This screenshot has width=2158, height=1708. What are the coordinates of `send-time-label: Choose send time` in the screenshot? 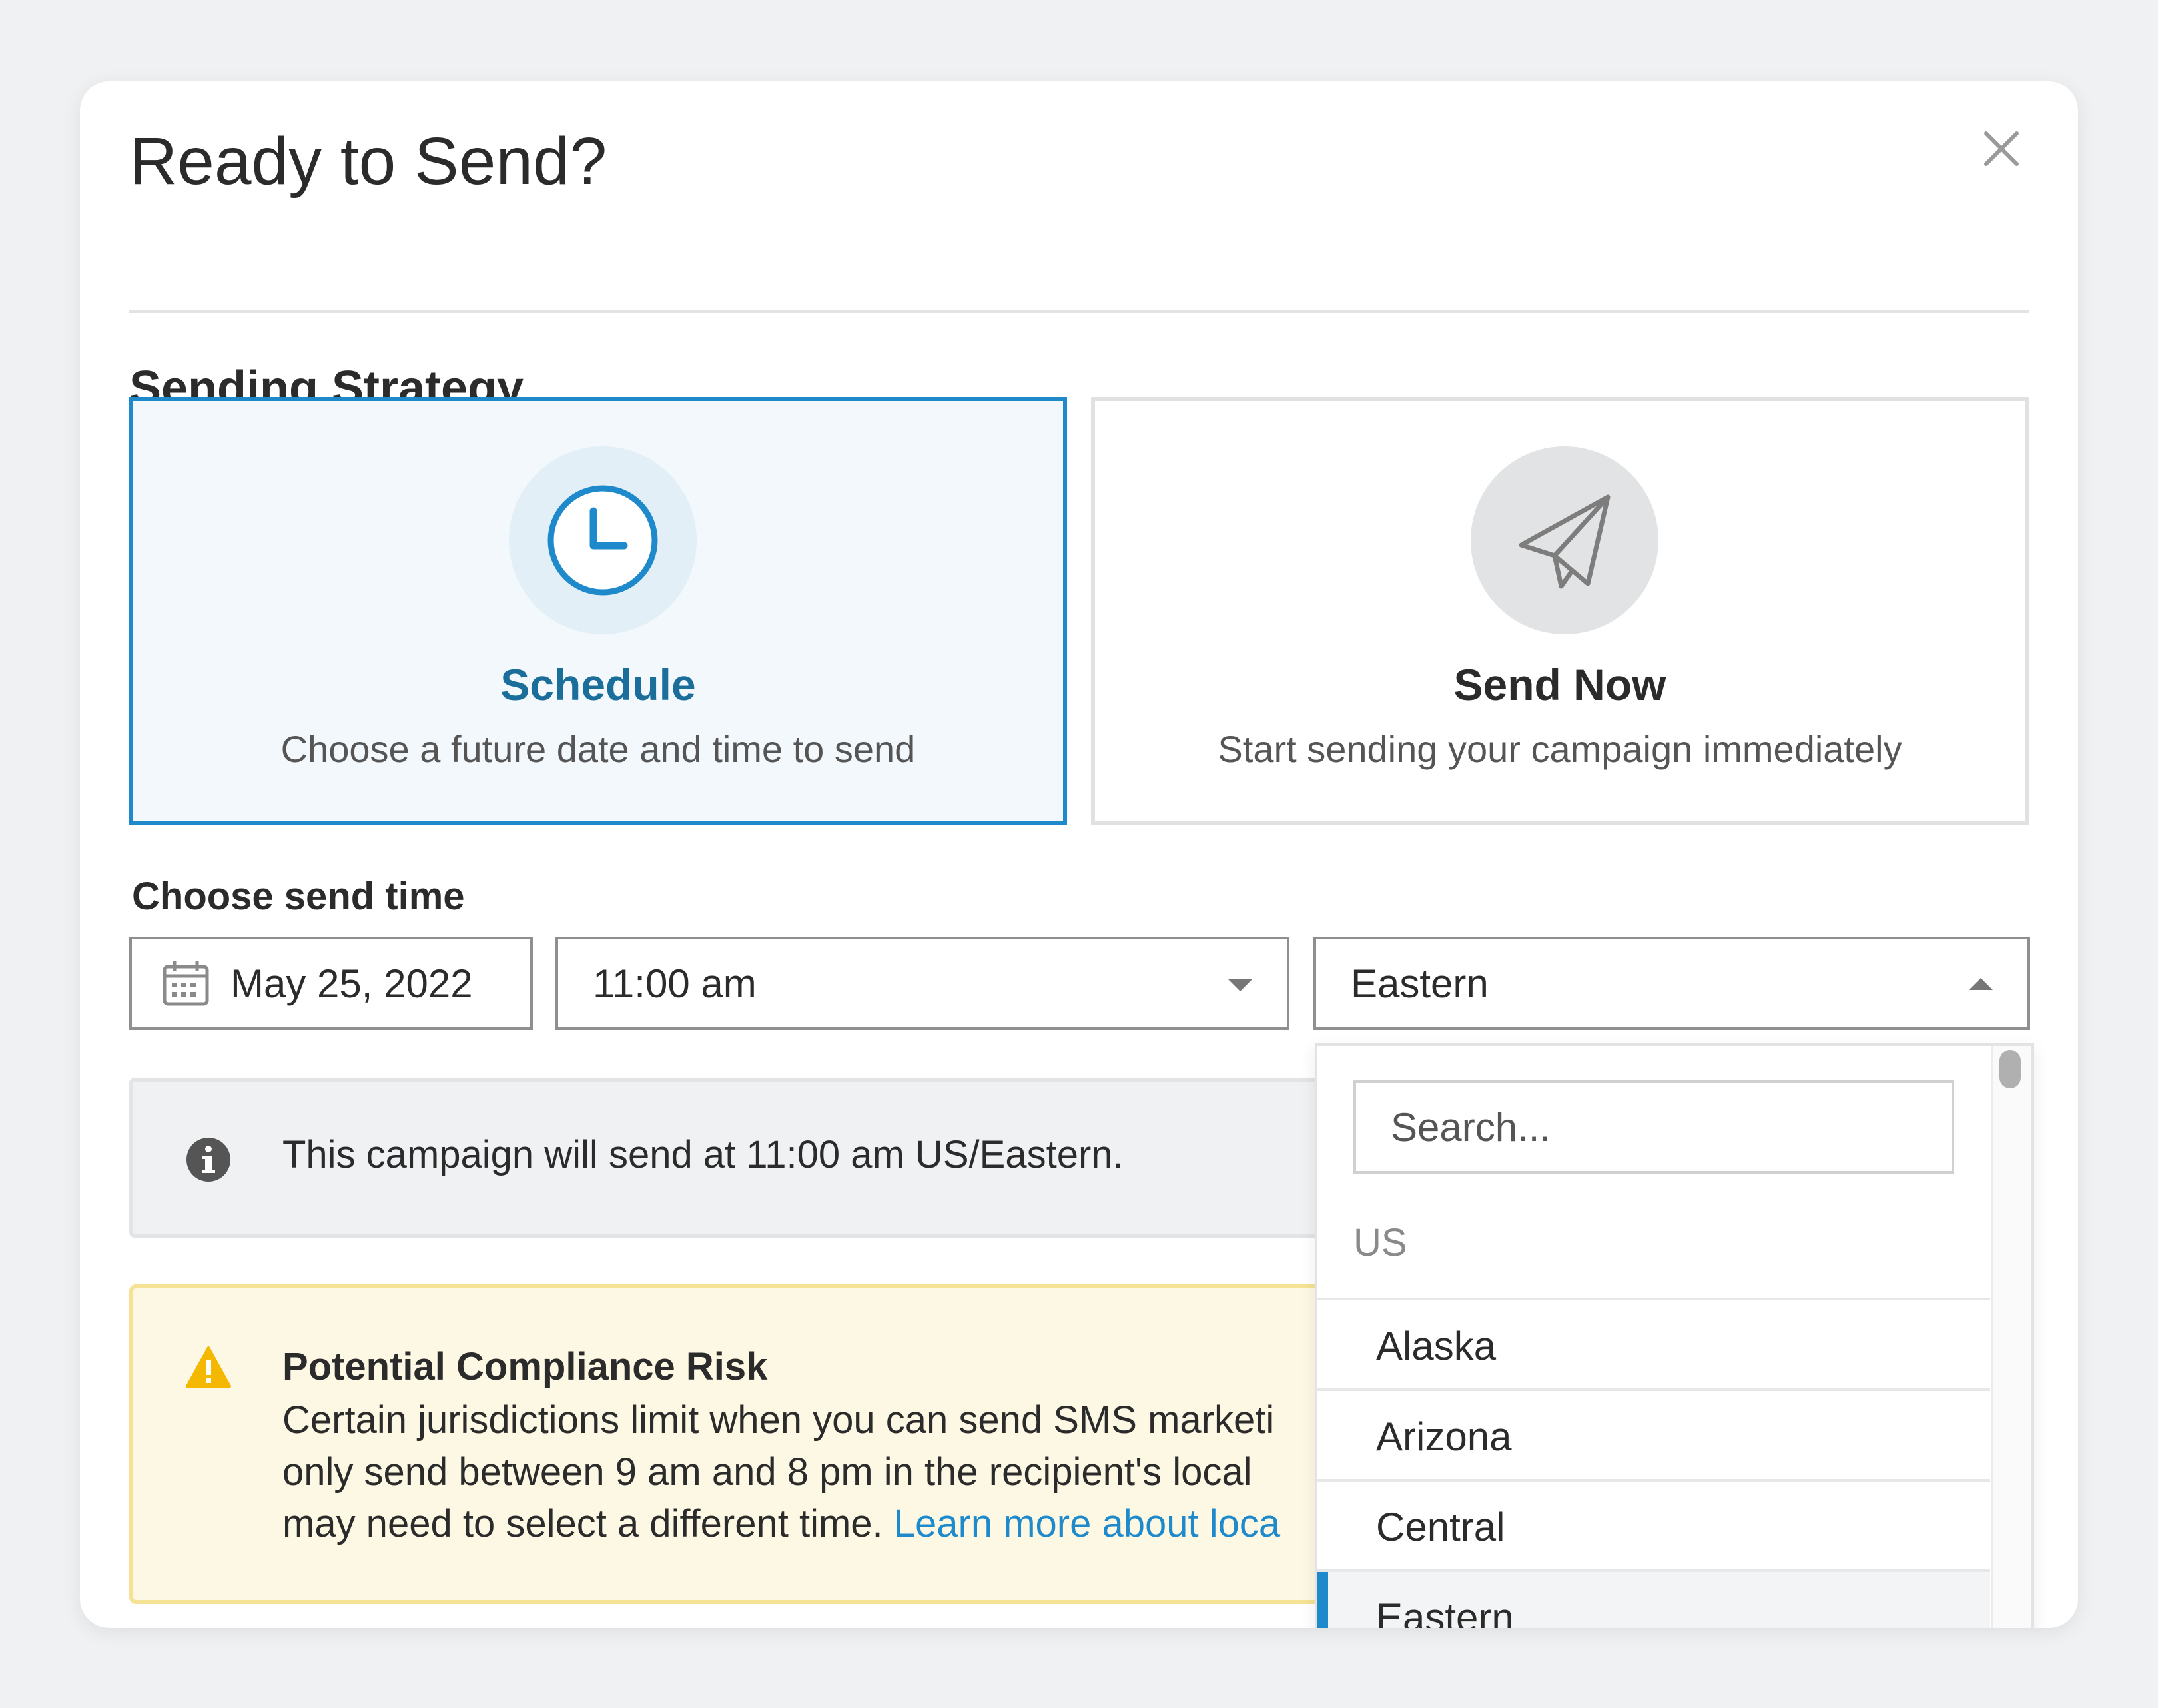 It's located at (298, 896).